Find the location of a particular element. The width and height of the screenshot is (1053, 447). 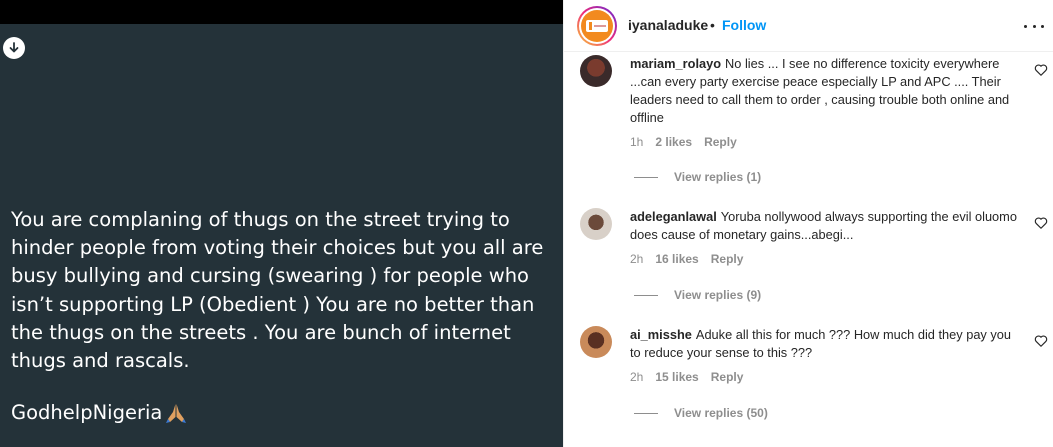

comment-meta: 2h 15 likes Reply is located at coordinates (686, 377).